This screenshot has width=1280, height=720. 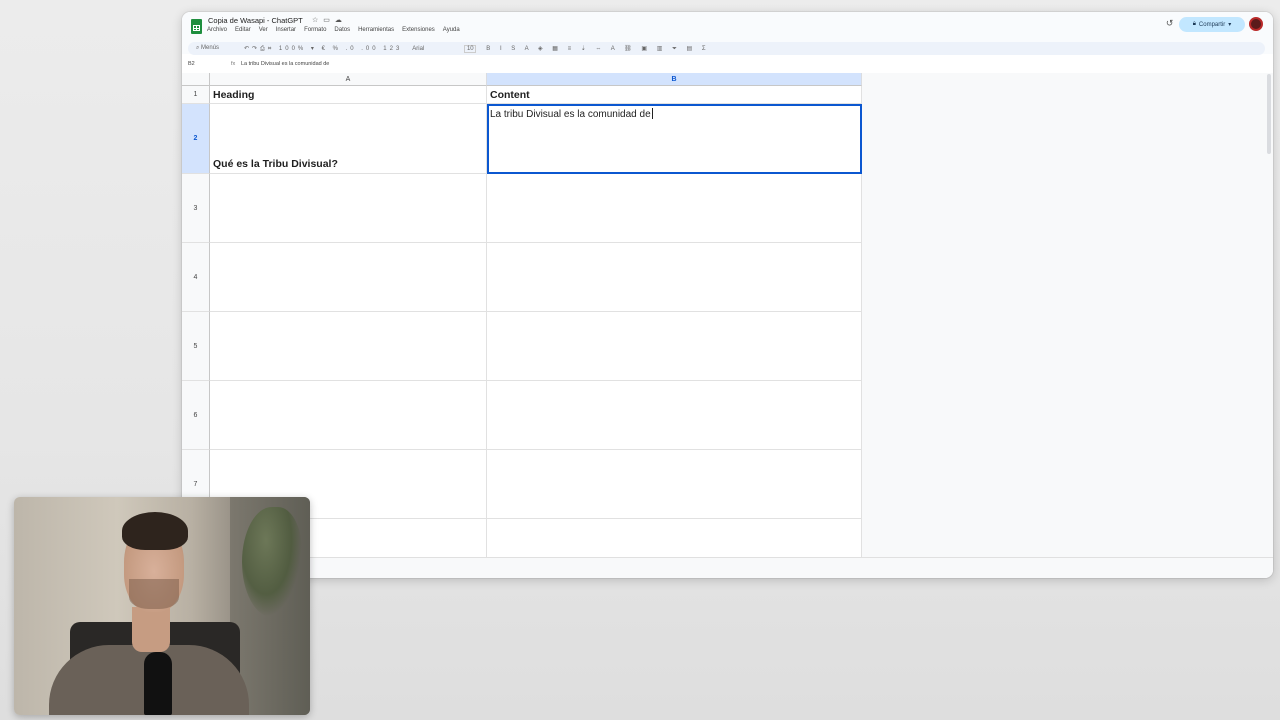 What do you see at coordinates (348, 139) in the screenshot?
I see `cell-a2: Qué es la Tribu Divisual?` at bounding box center [348, 139].